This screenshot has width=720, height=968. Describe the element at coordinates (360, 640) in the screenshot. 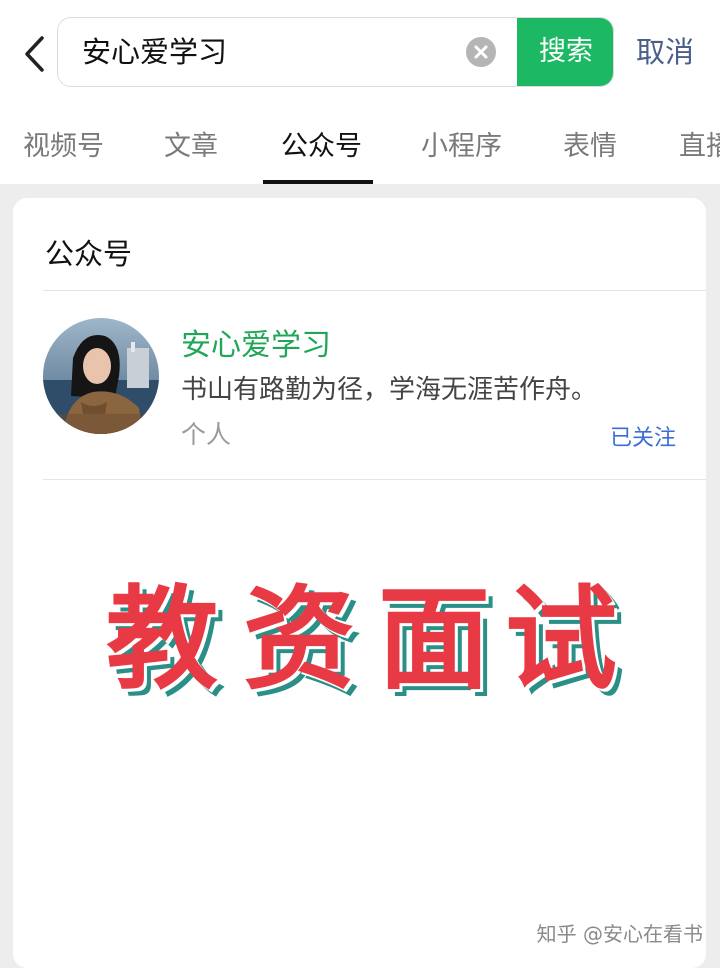

I see `banner-text: 教 资 面 试` at that location.